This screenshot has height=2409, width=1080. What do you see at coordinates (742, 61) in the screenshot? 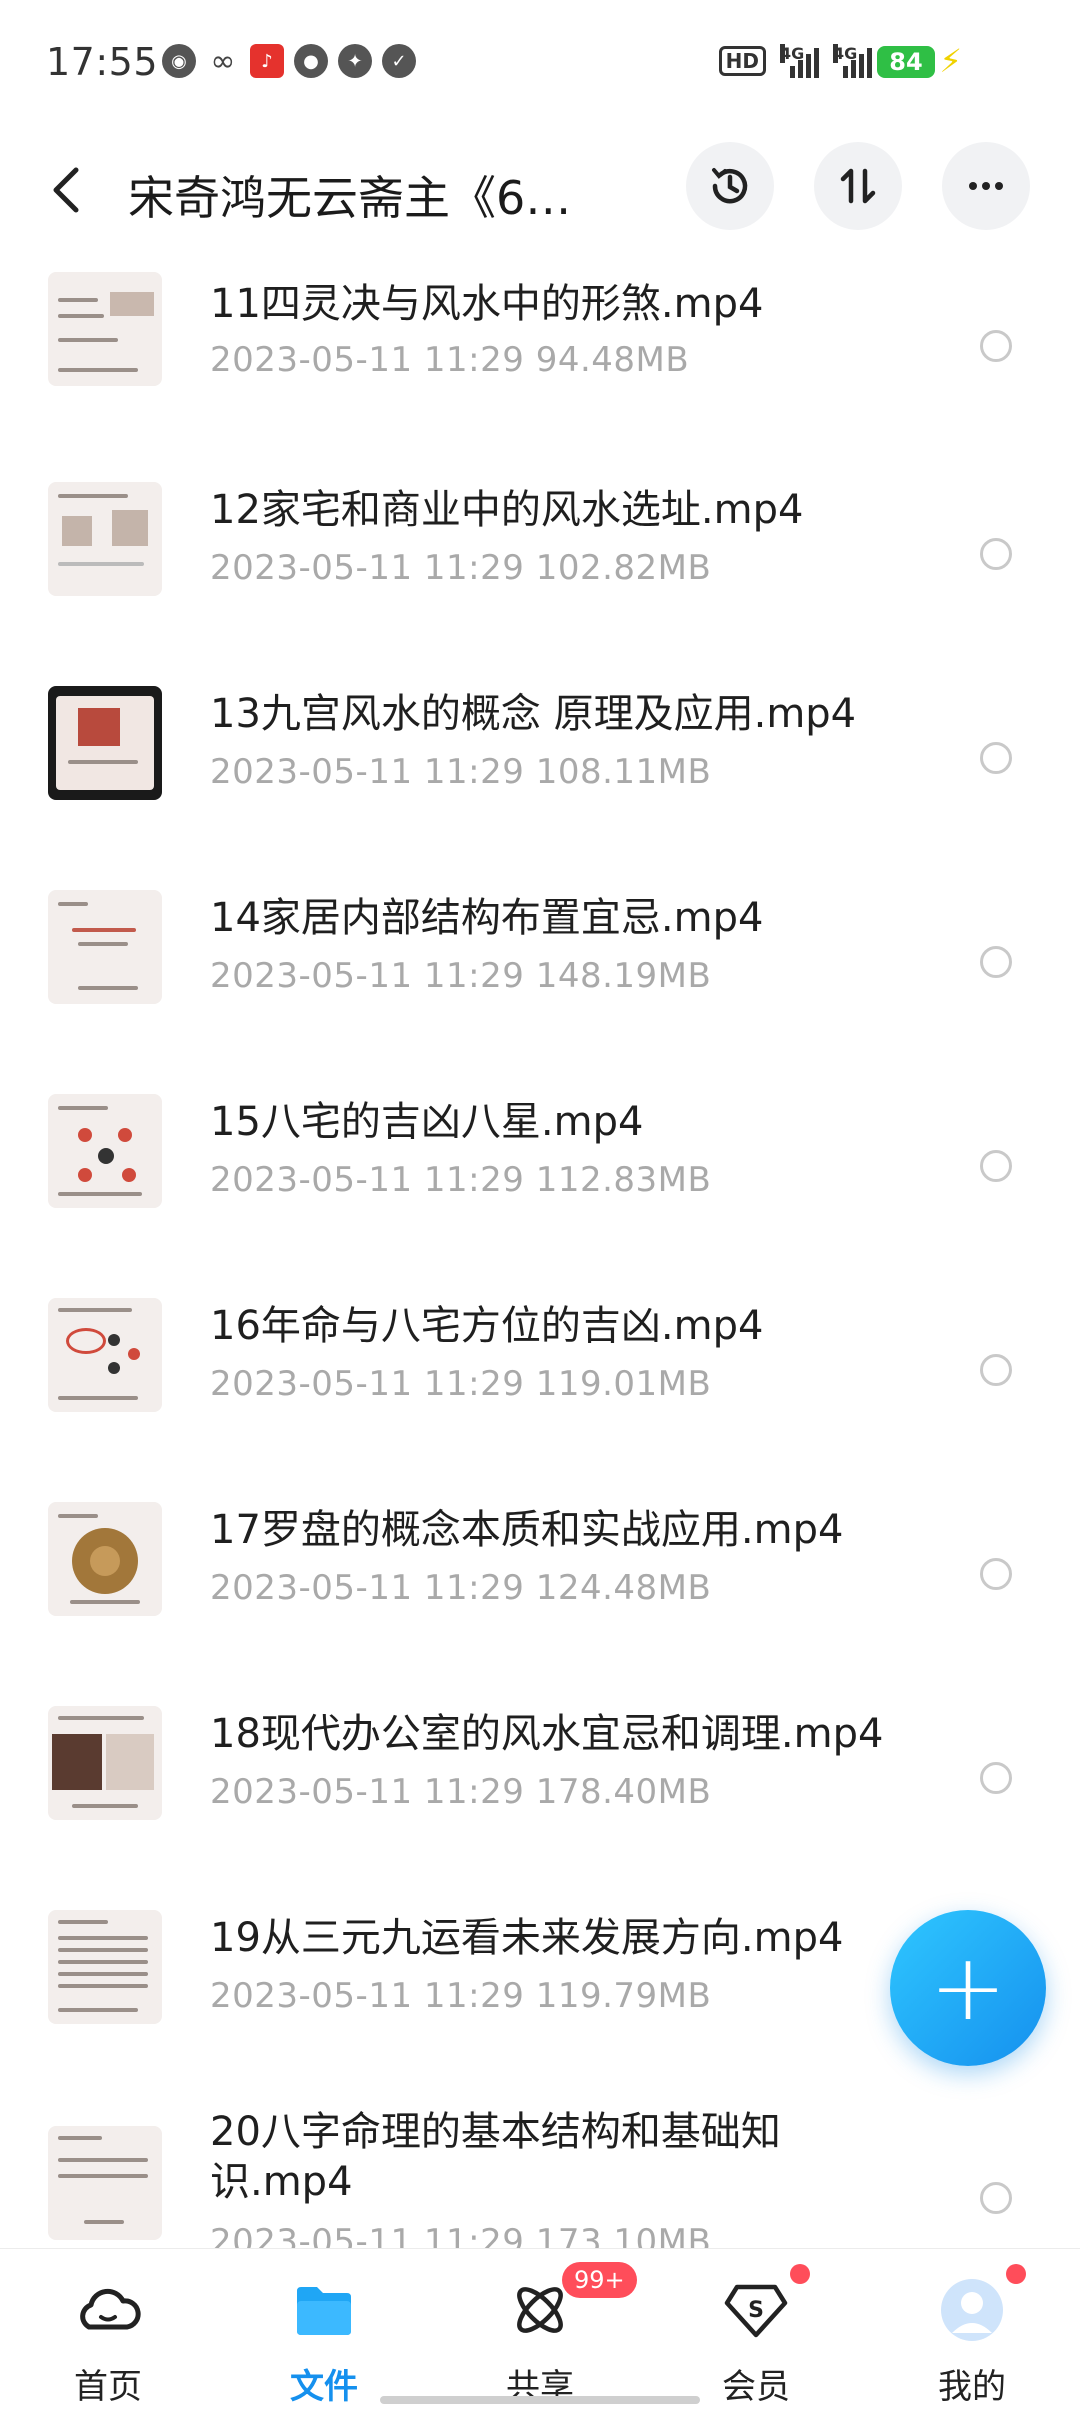
I see `hd-icon: HD` at bounding box center [742, 61].